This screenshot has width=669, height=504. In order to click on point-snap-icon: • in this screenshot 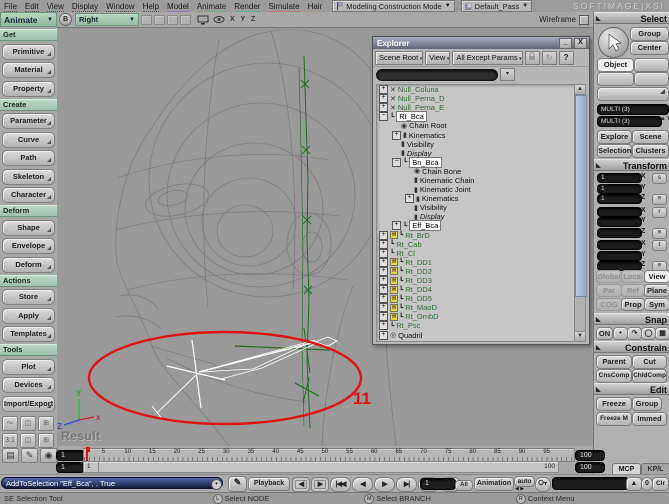, I will do `click(620, 333)`.